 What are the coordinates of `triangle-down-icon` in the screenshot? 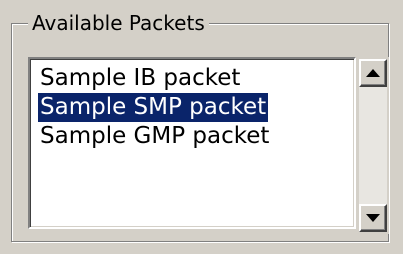 It's located at (373, 218).